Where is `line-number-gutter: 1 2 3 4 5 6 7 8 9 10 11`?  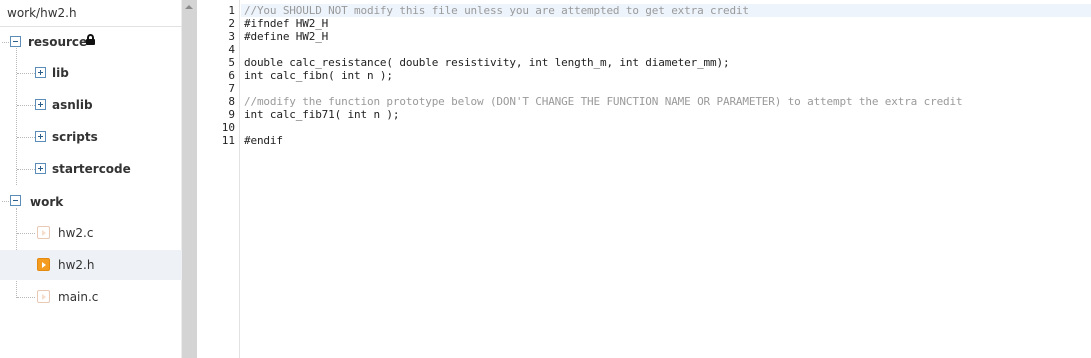
line-number-gutter: 1 2 3 4 5 6 7 8 9 10 11 is located at coordinates (225, 179).